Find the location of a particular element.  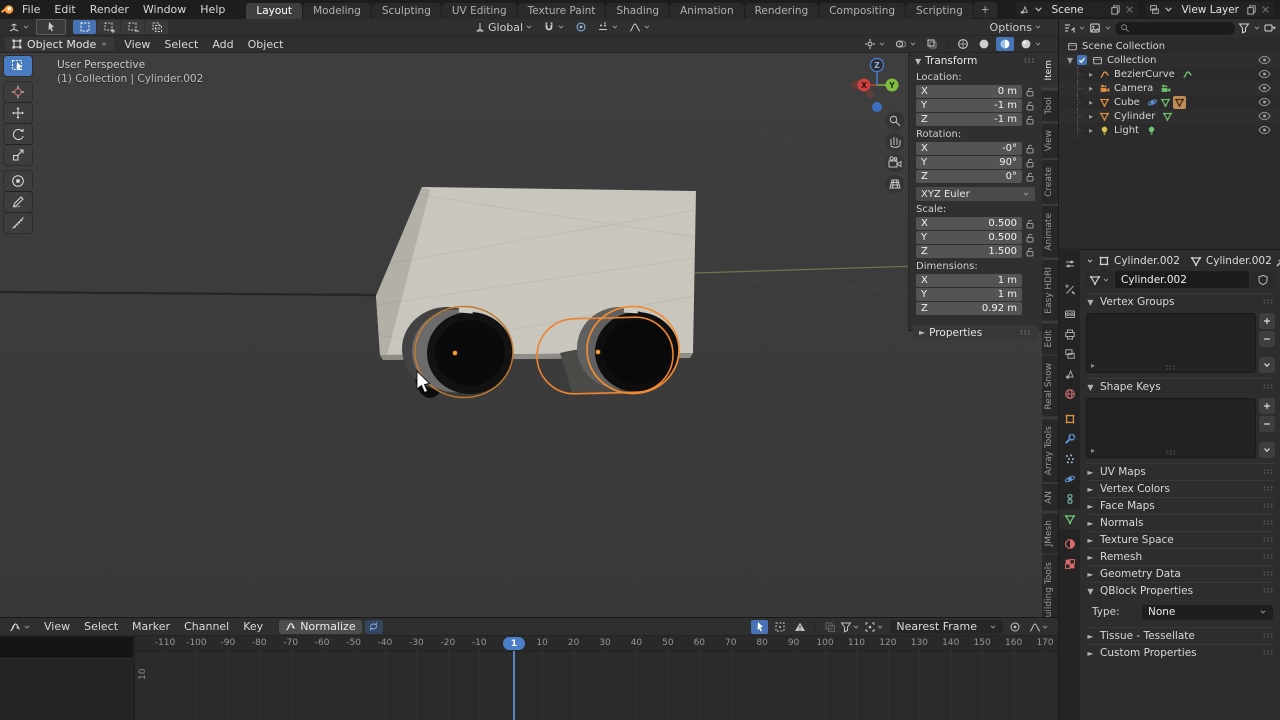

menu-item: Render is located at coordinates (109, 9).